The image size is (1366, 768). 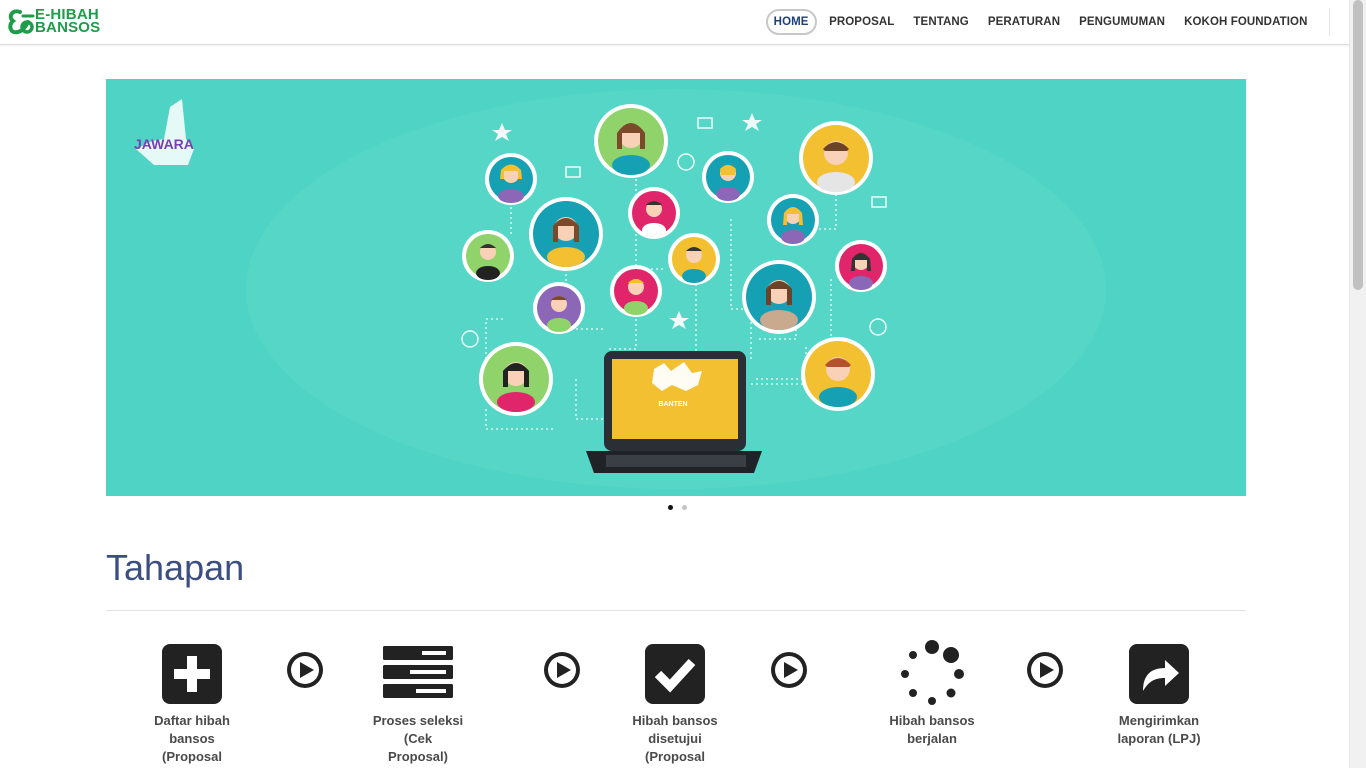 I want to click on nav-proposal: PROPOSAL, so click(x=862, y=22).